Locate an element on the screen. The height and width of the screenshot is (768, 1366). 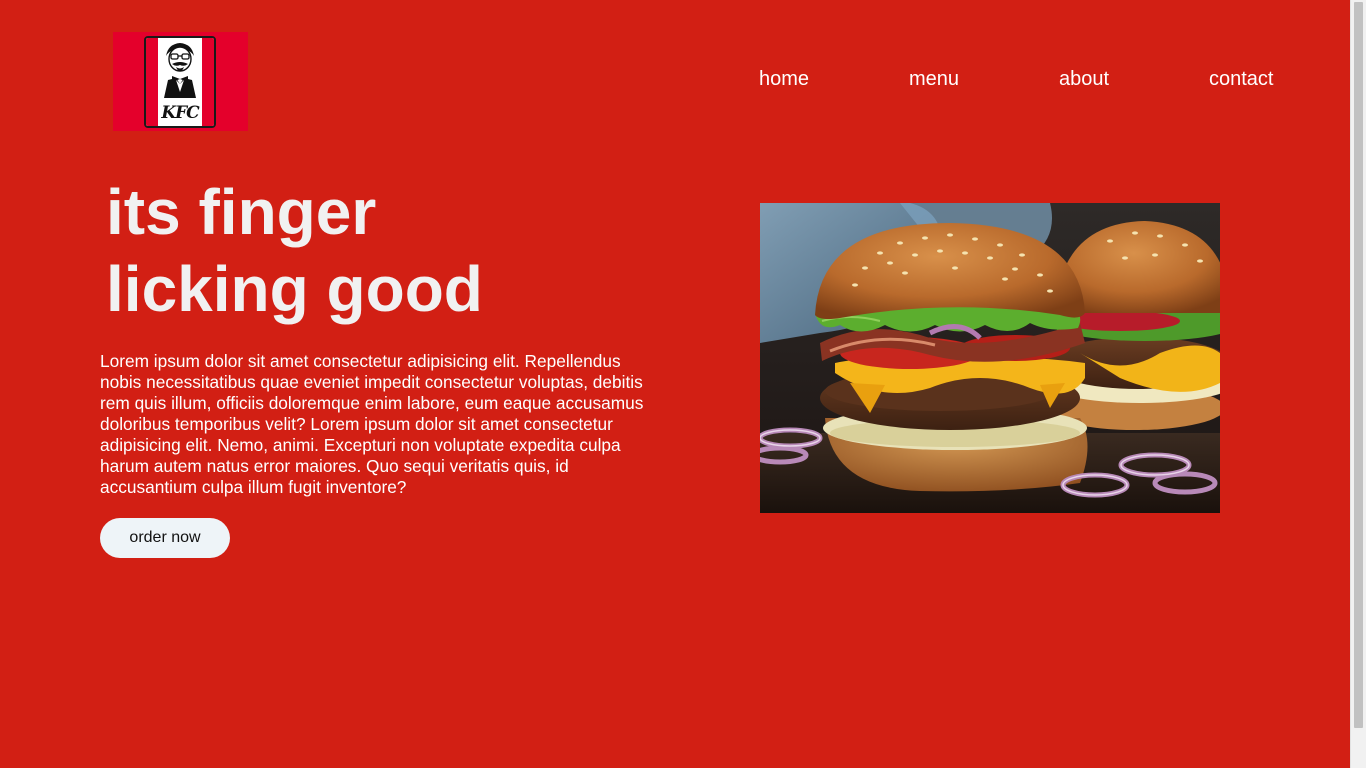
kfc-logo: KFC is located at coordinates (180, 81).